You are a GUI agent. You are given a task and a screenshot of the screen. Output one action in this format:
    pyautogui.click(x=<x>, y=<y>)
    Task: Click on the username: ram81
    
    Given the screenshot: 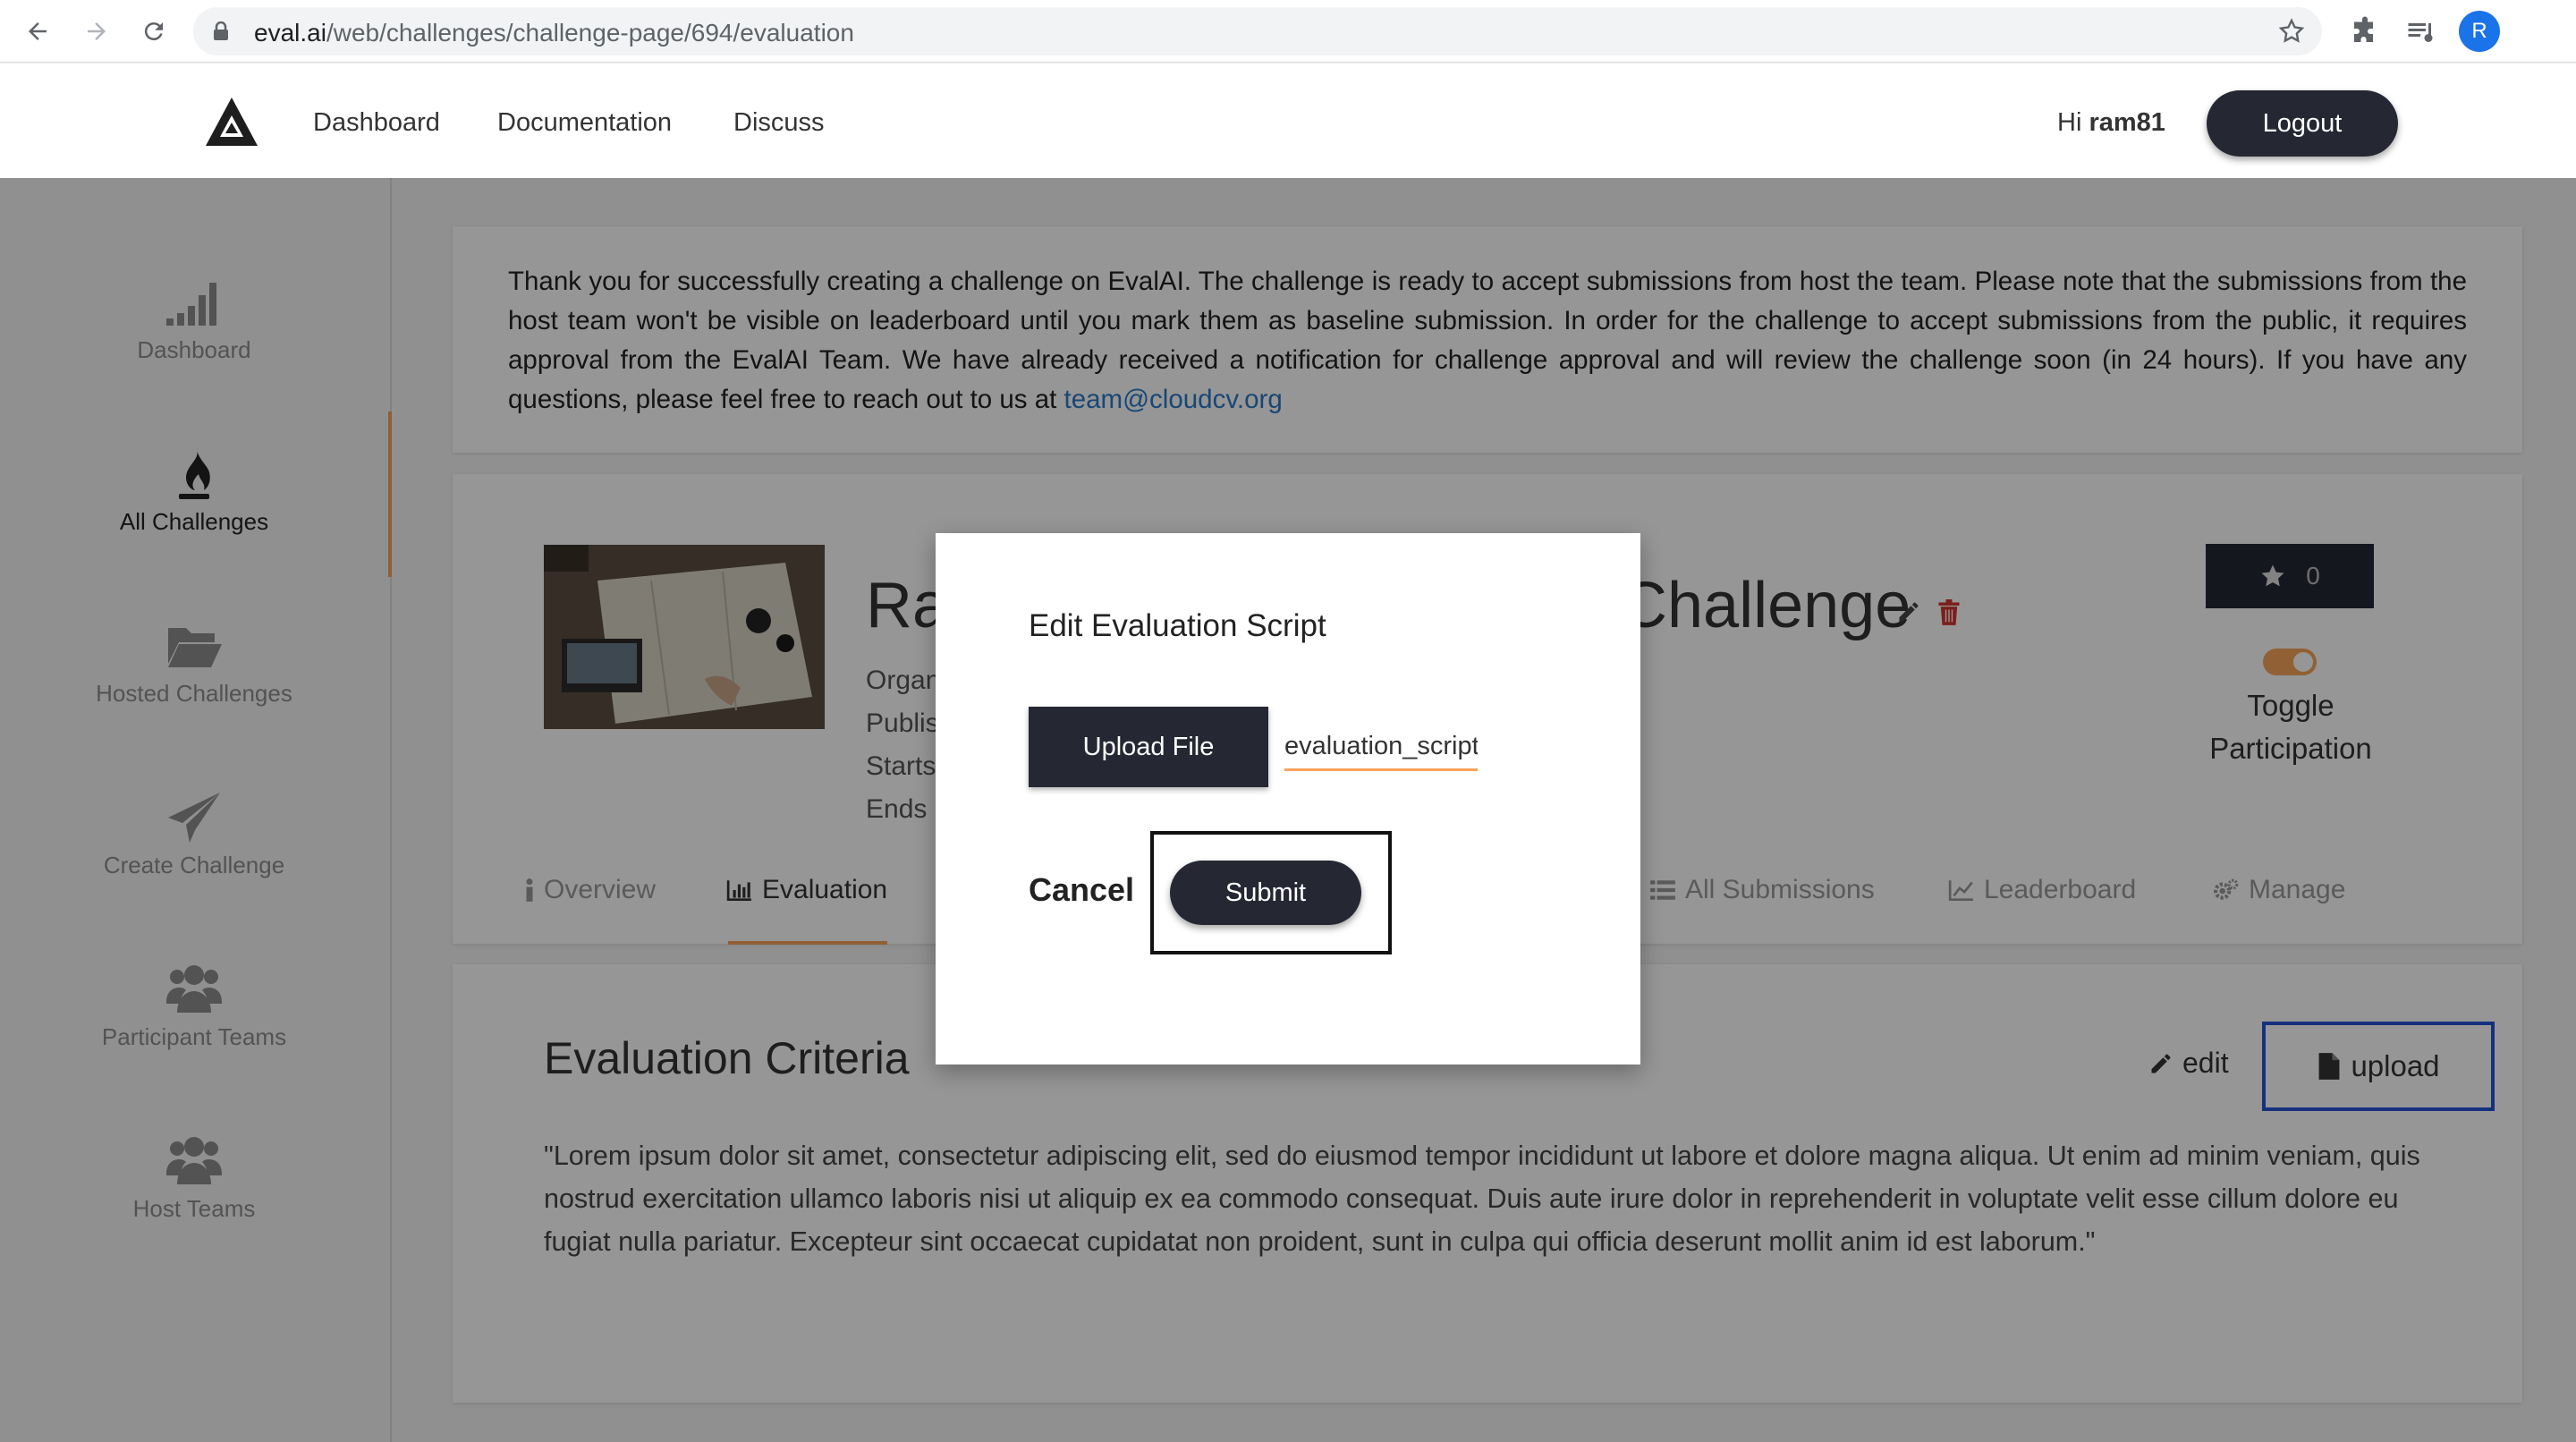 What is the action you would take?
    pyautogui.click(x=2127, y=122)
    